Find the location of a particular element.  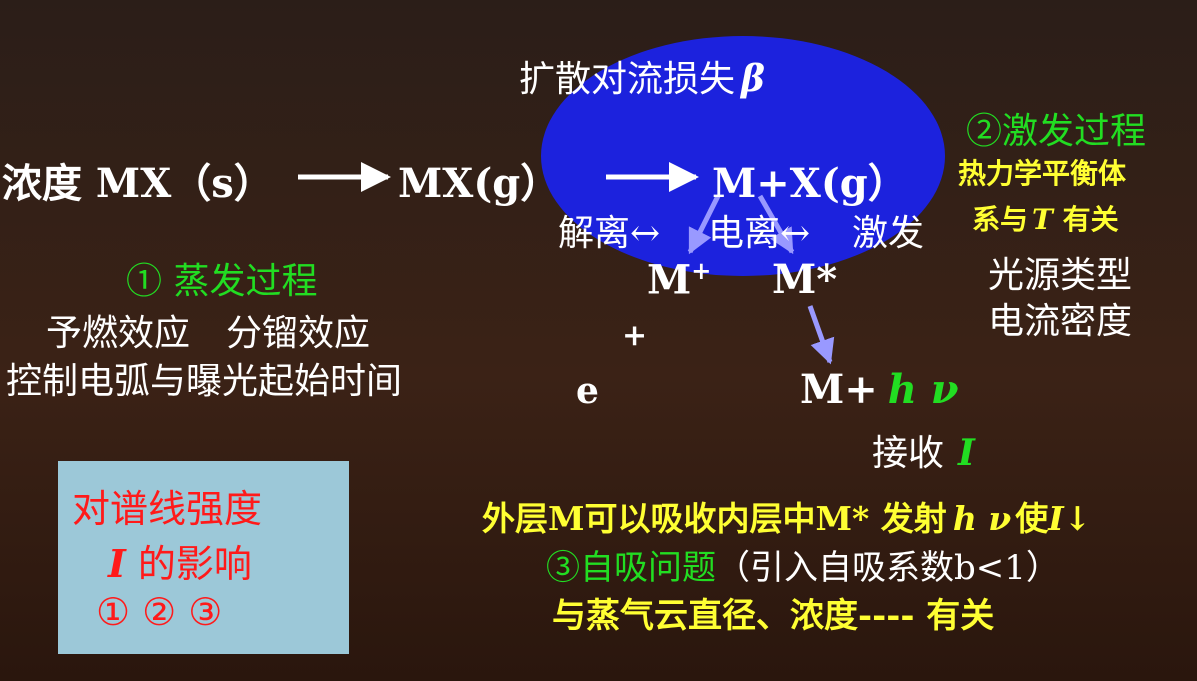

emission-label: M+ h ν is located at coordinates (879, 389).